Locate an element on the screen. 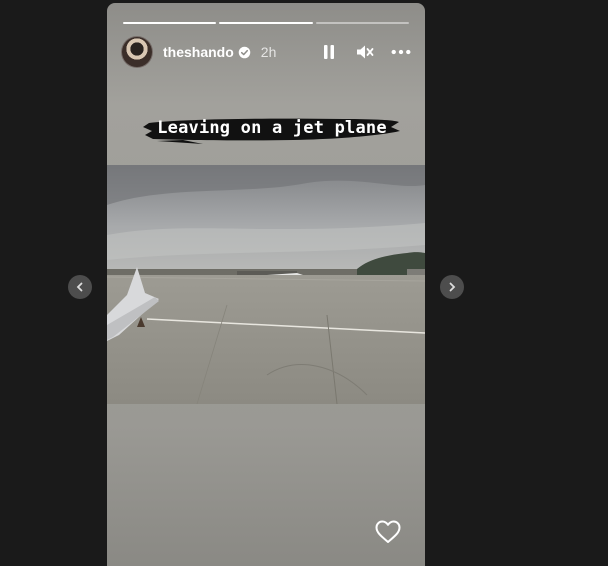 The image size is (608, 566). post-time: 2h is located at coordinates (268, 52).